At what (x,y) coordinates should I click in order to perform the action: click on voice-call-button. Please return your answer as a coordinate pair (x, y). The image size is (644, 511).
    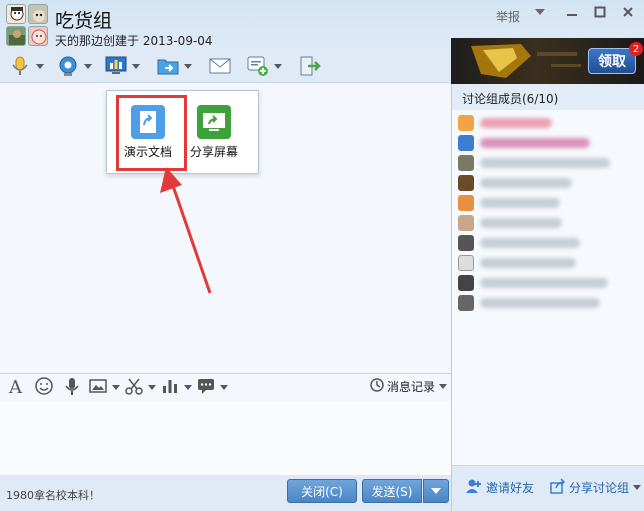
    Looking at the image, I should click on (26, 66).